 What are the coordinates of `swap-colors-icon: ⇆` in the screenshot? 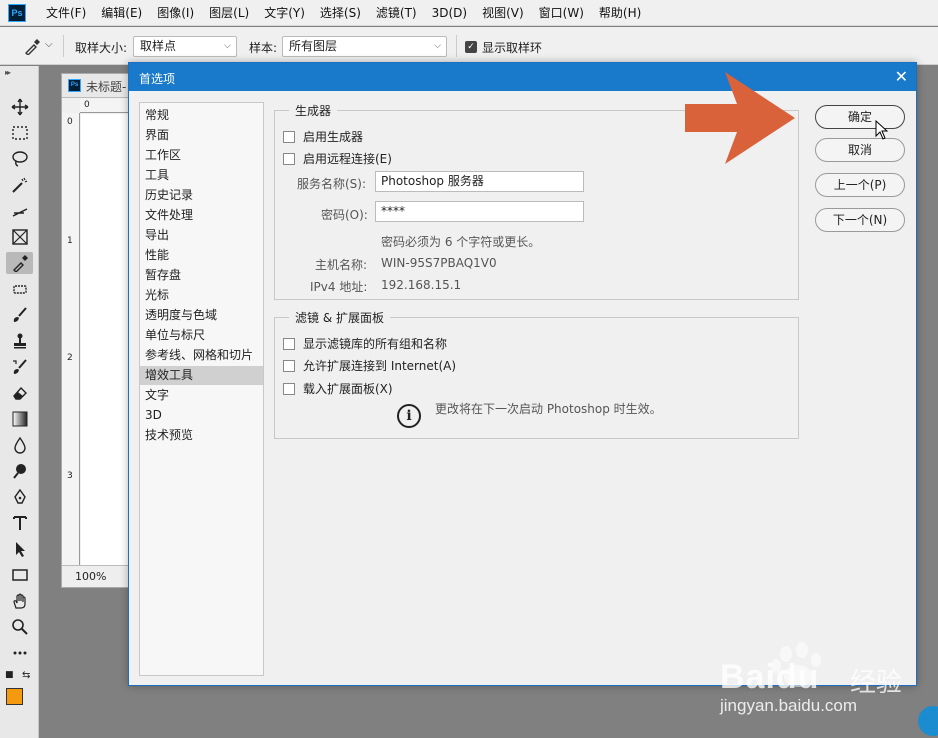 It's located at (26, 675).